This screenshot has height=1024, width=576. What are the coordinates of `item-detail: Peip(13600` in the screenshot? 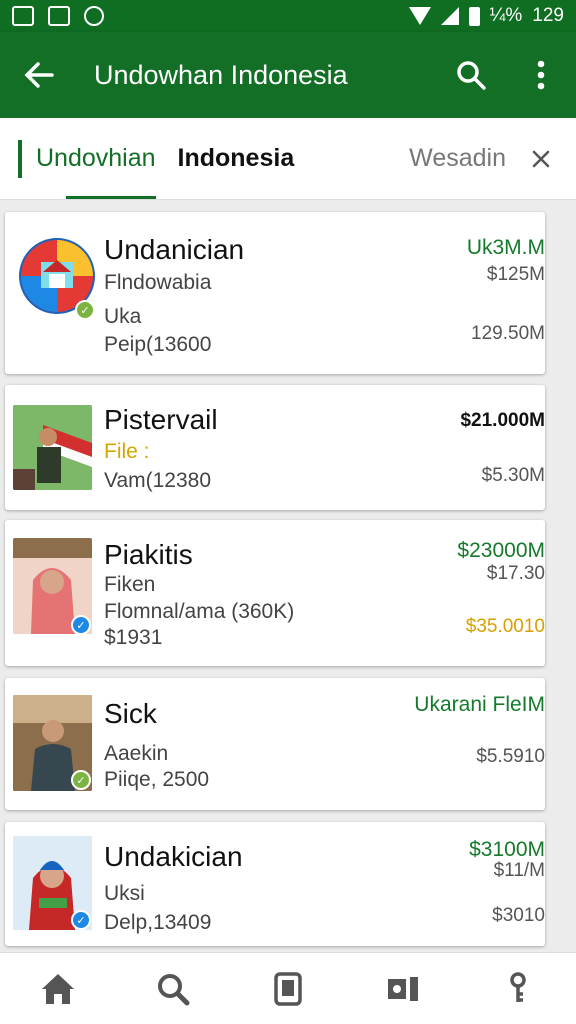 It's located at (158, 344).